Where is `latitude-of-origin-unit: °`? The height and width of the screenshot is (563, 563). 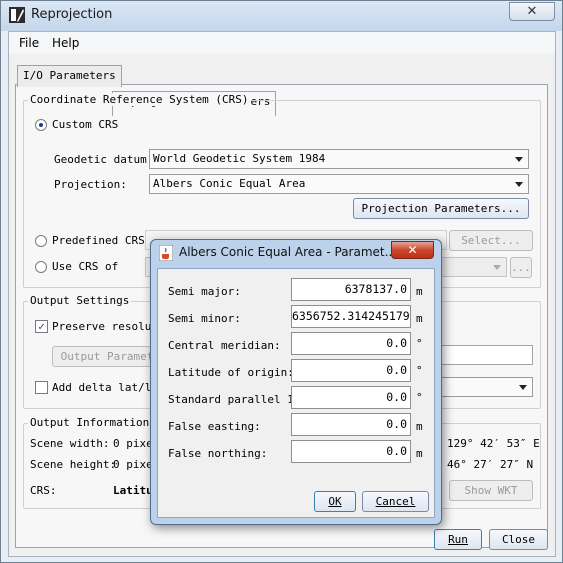 latitude-of-origin-unit: ° is located at coordinates (419, 370).